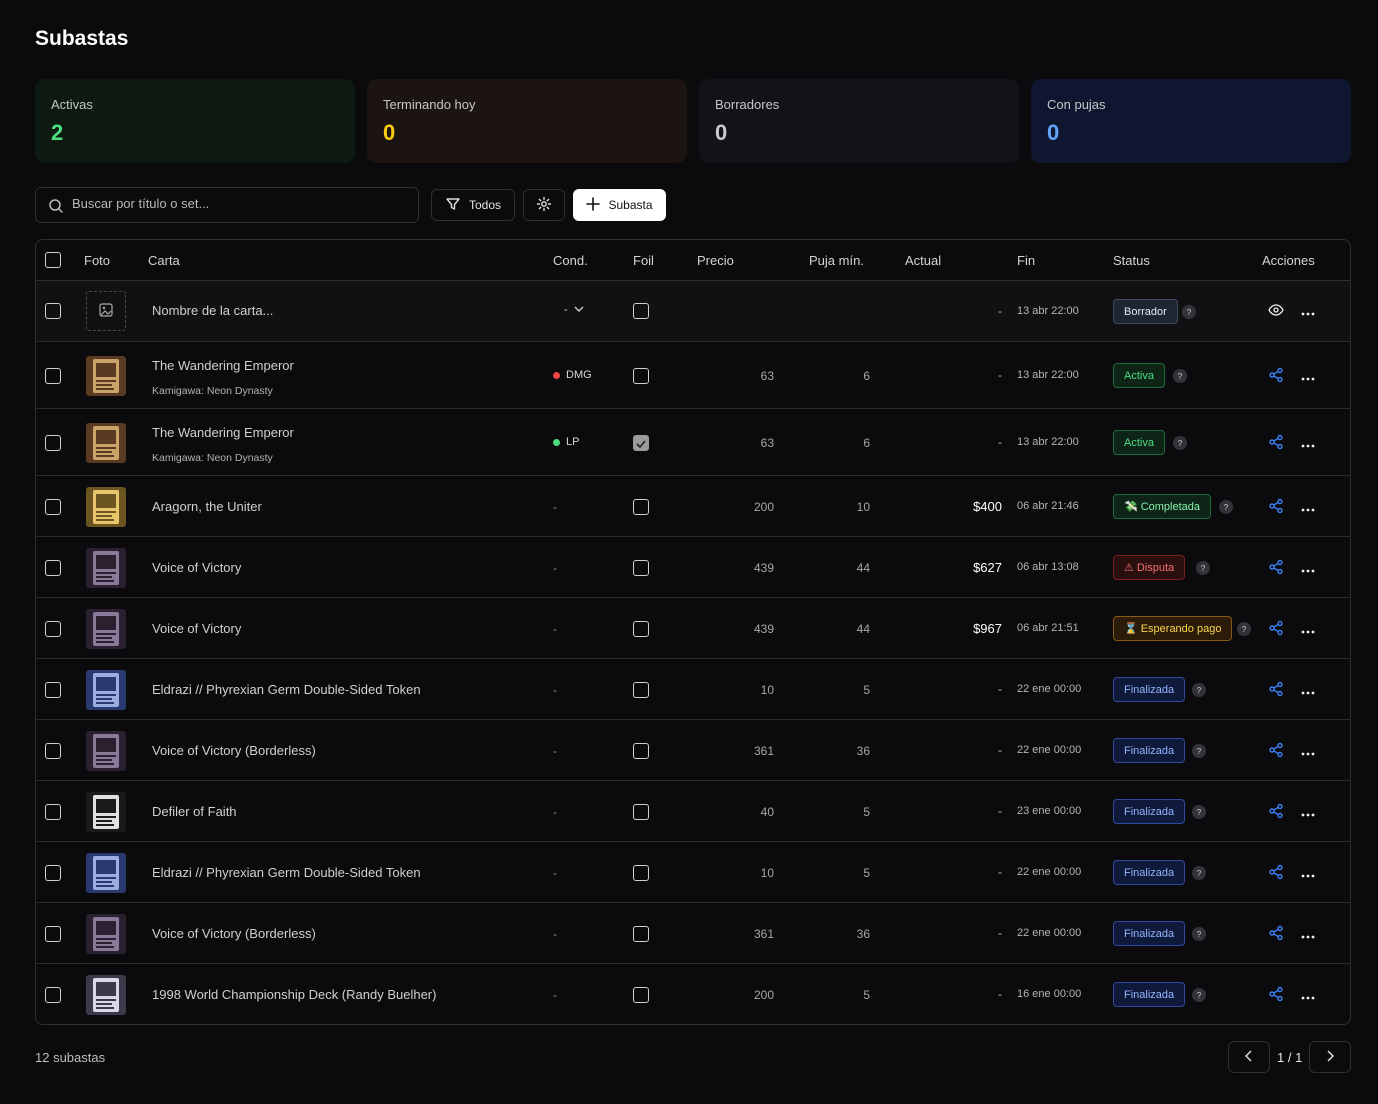  I want to click on card-name: Aragorn, the Uniter, so click(207, 506).